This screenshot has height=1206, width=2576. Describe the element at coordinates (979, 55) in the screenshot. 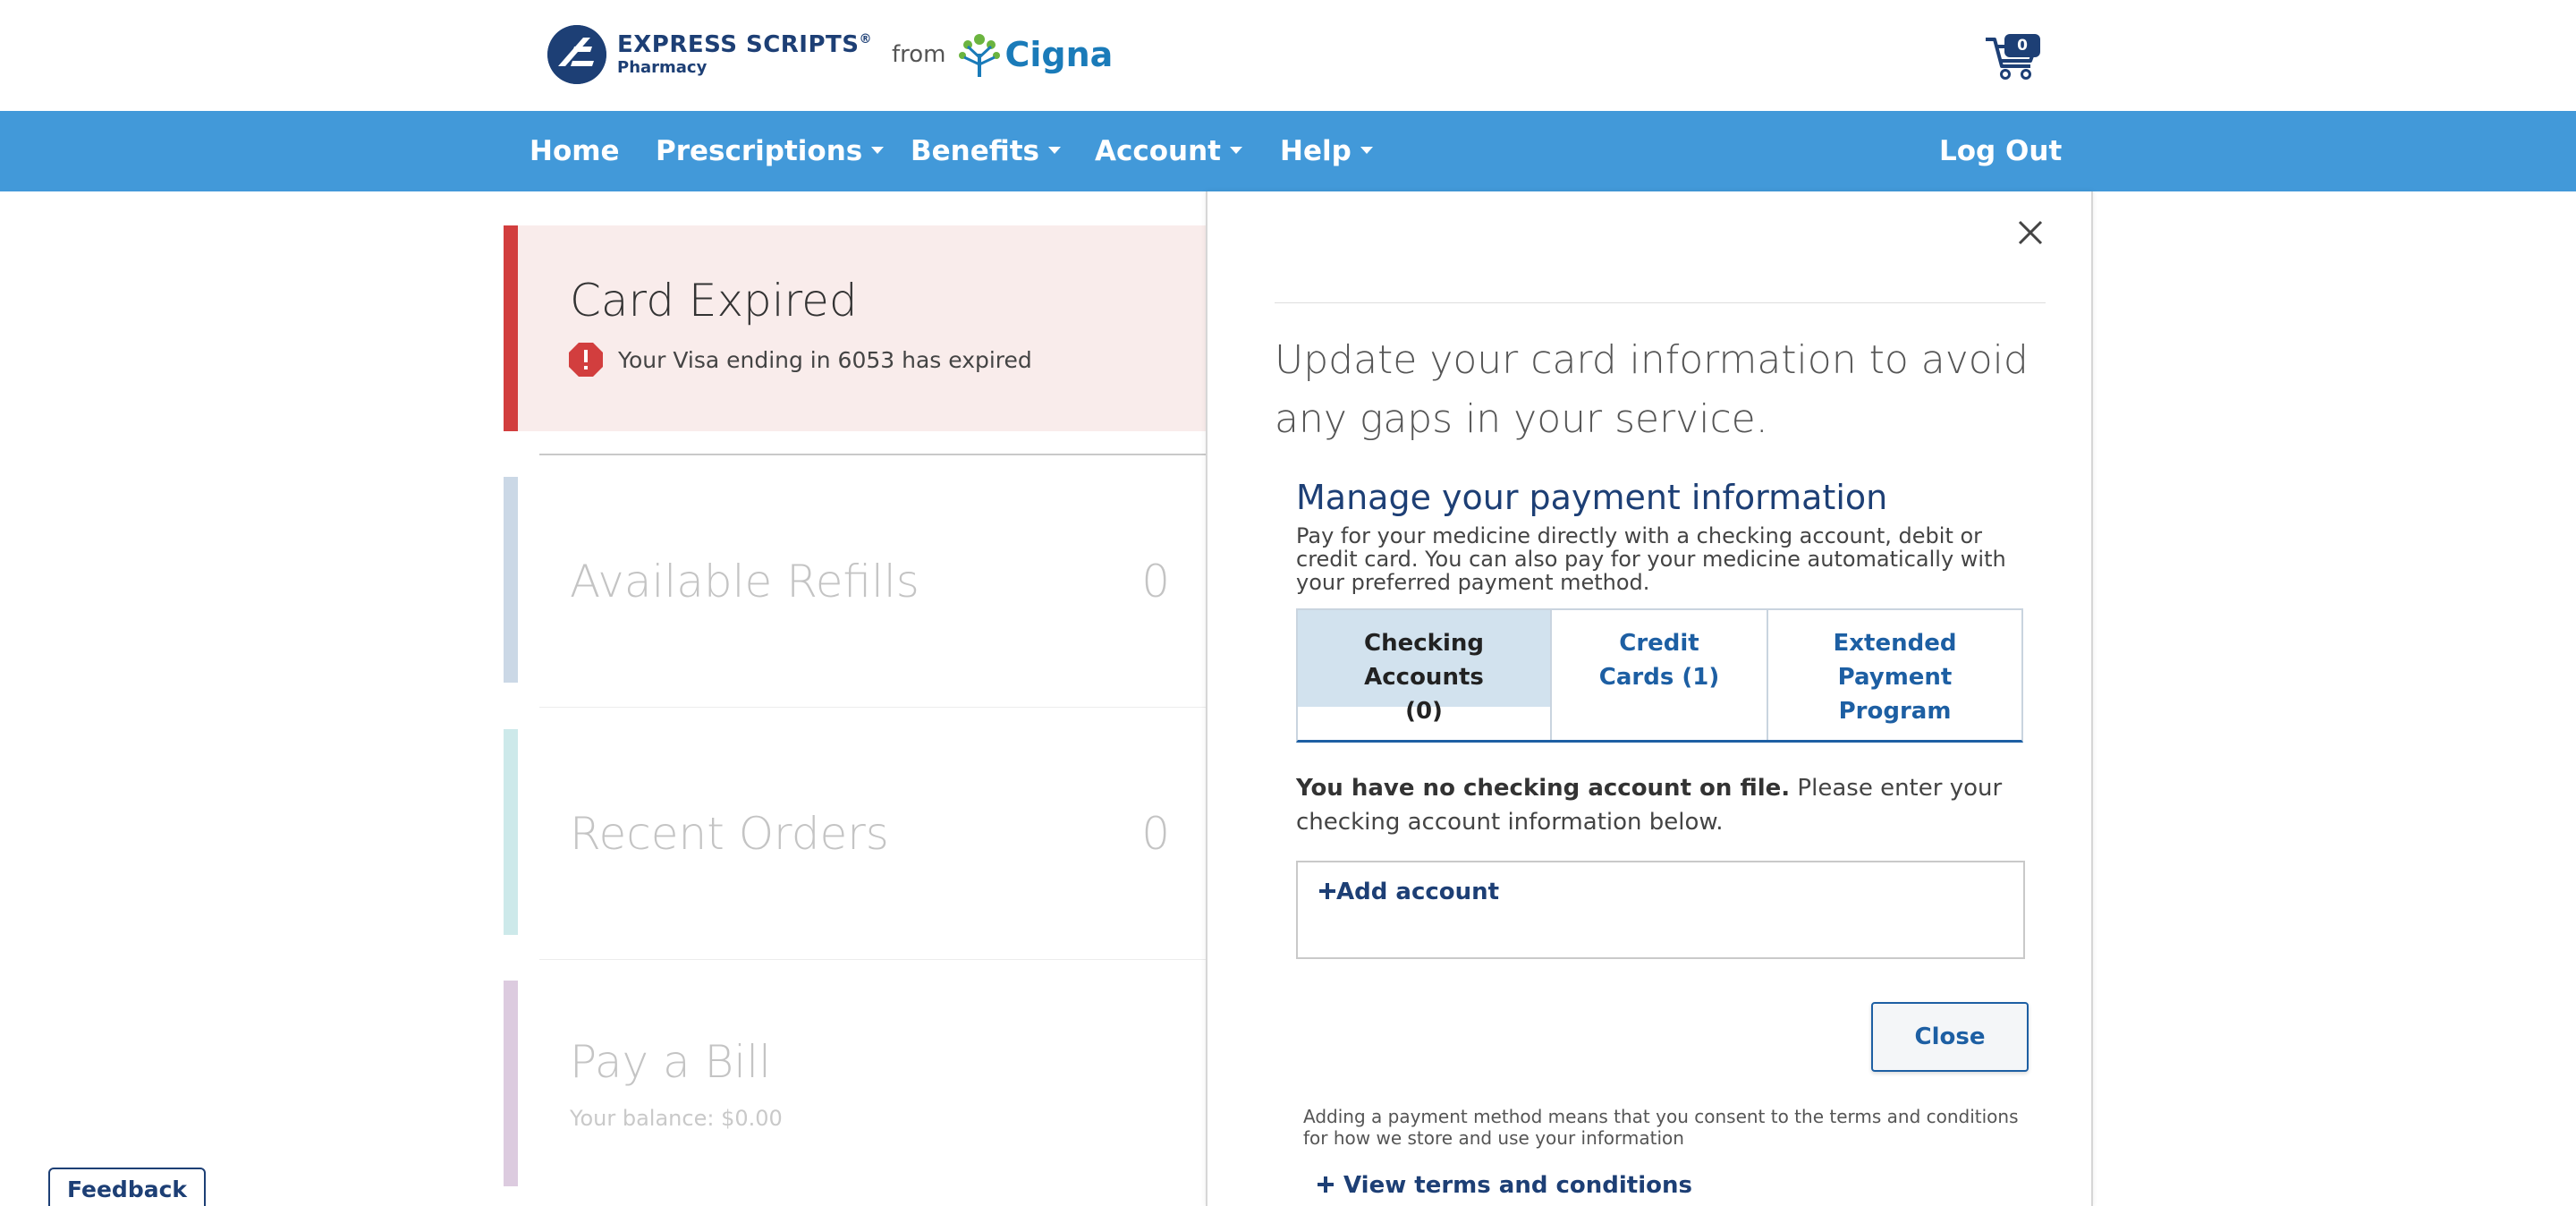

I see `cigna-tree-icon` at that location.